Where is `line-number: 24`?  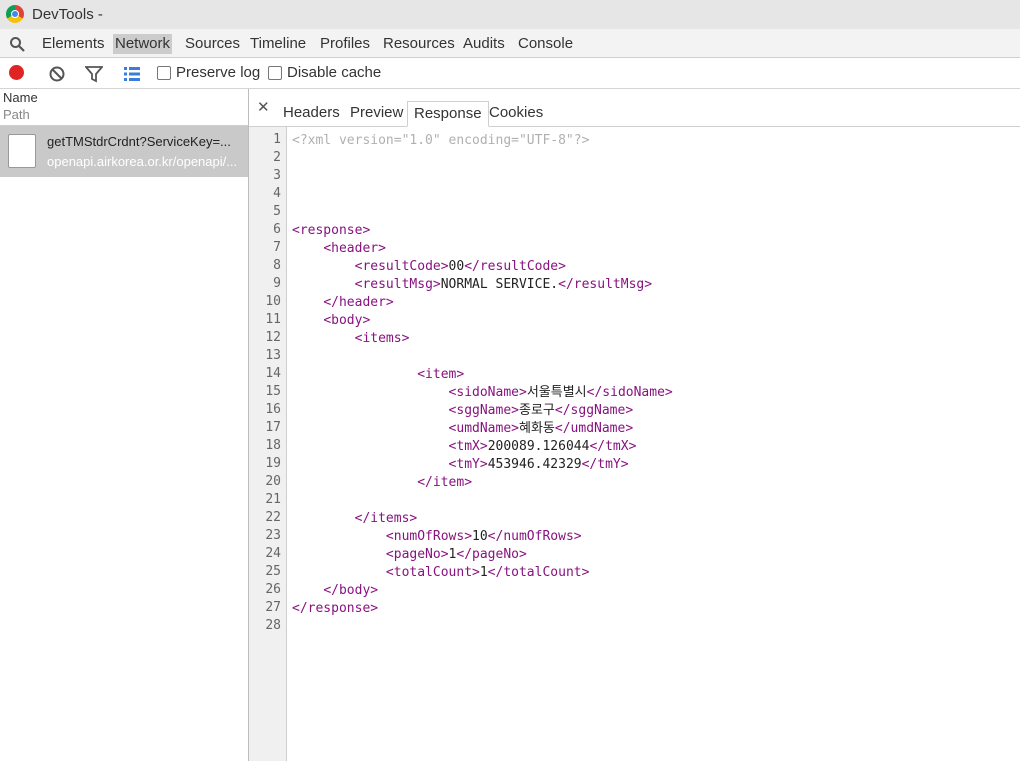 line-number: 24 is located at coordinates (273, 553).